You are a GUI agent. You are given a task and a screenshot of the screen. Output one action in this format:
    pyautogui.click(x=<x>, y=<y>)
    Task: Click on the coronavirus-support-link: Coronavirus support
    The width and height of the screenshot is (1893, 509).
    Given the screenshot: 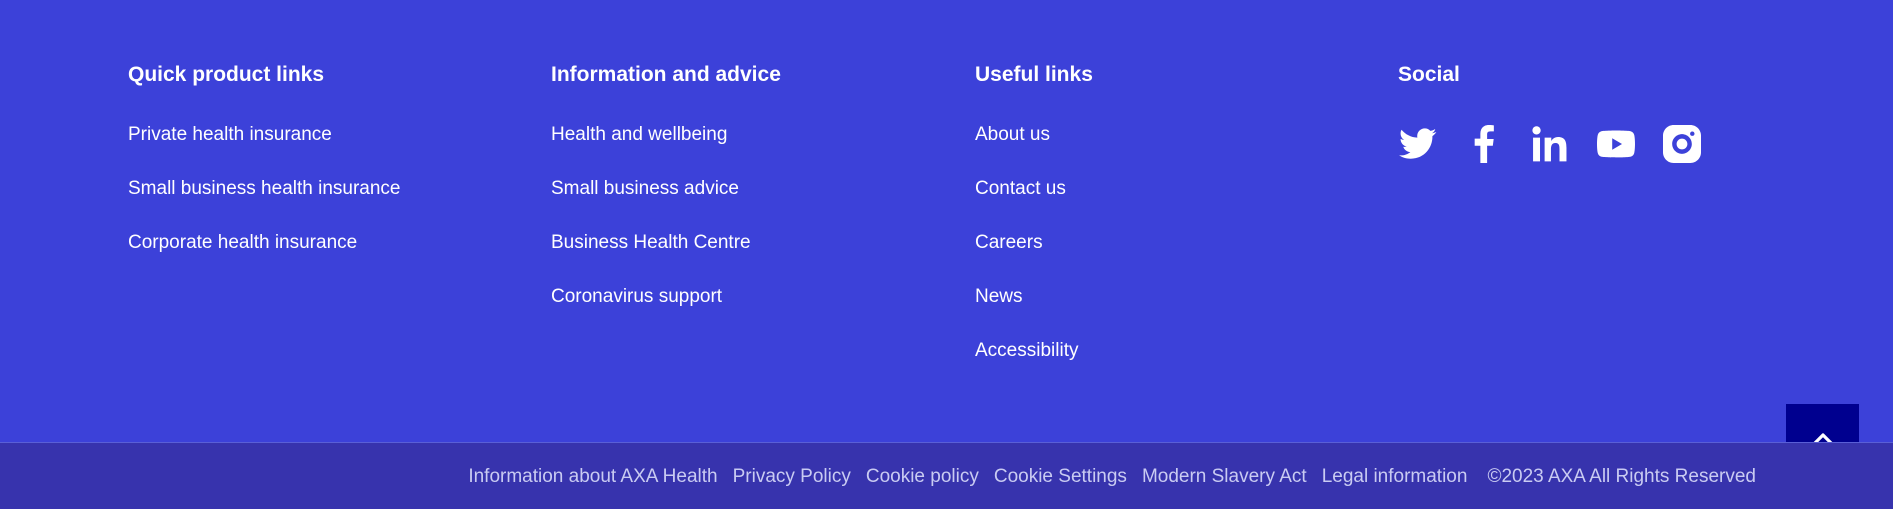 What is the action you would take?
    pyautogui.click(x=636, y=297)
    